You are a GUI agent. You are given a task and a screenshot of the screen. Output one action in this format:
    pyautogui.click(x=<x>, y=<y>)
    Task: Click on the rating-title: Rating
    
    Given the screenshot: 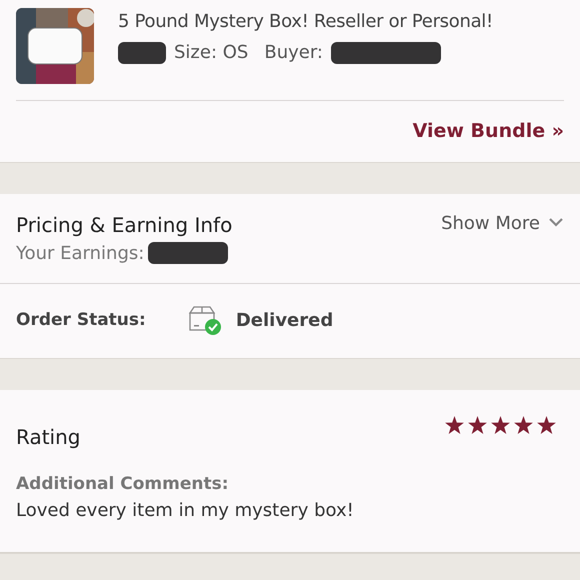 What is the action you would take?
    pyautogui.click(x=48, y=437)
    